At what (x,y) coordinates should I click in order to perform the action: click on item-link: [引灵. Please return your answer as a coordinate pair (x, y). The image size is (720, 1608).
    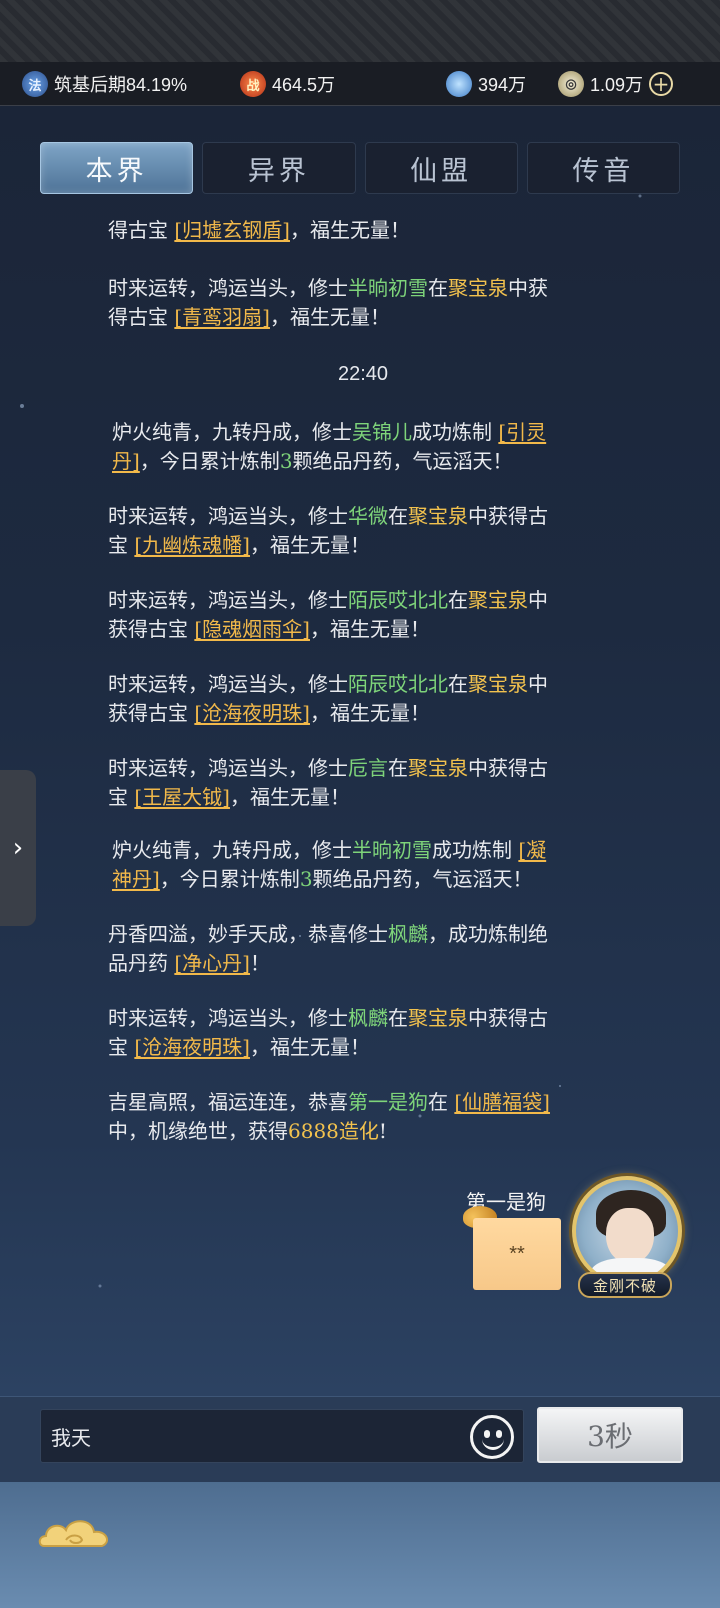
    Looking at the image, I should click on (522, 432).